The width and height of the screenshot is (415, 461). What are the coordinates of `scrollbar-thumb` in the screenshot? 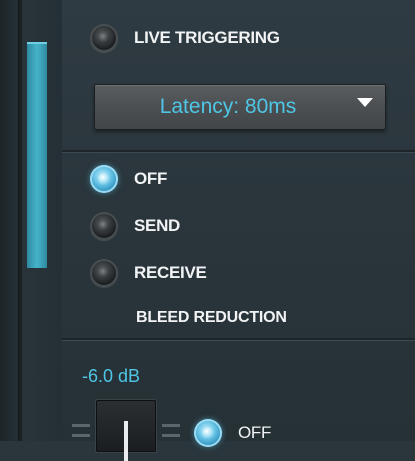 It's located at (37, 155).